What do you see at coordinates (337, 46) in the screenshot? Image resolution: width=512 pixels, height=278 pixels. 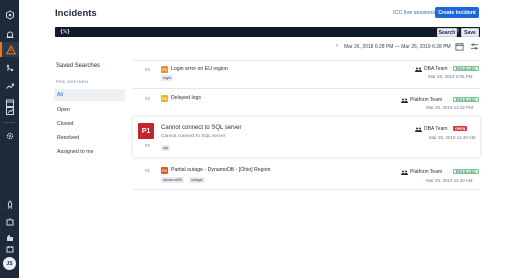 I see `chevron-left-icon: ‹` at bounding box center [337, 46].